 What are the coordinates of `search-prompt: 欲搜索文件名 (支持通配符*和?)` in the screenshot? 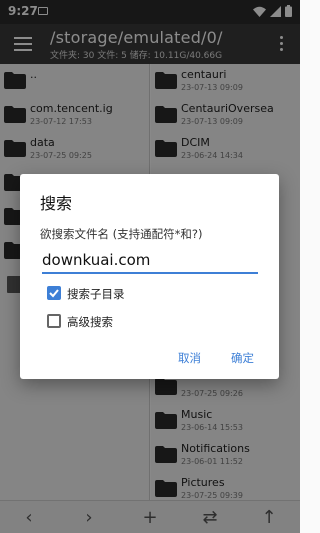 It's located at (121, 234).